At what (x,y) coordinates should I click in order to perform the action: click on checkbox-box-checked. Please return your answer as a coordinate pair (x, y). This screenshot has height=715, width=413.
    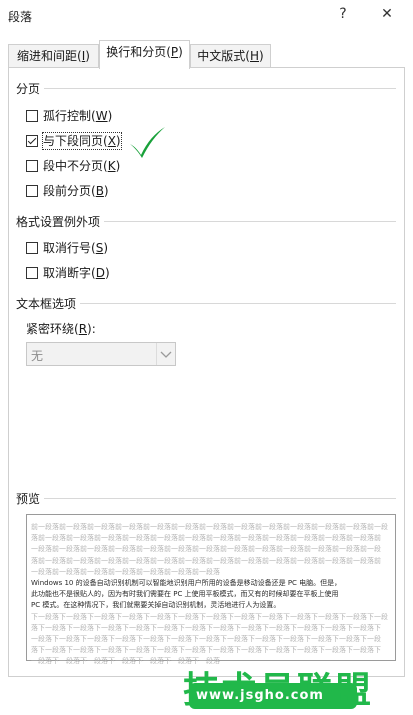
    Looking at the image, I should click on (32, 141).